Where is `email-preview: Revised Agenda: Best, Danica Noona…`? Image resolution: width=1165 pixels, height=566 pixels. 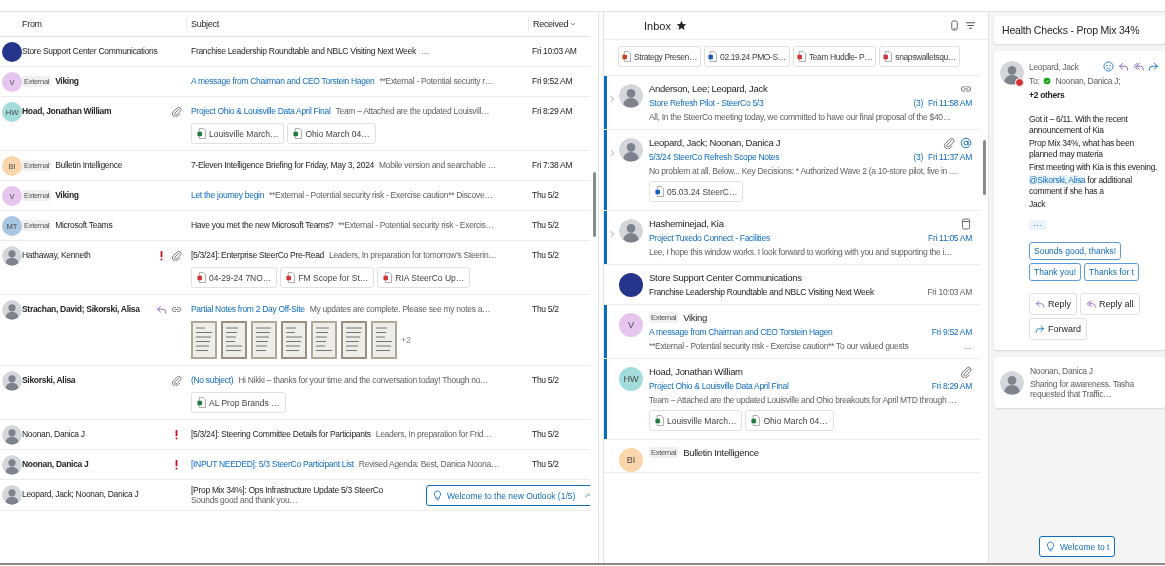 email-preview: Revised Agenda: Best, Danica Noona… is located at coordinates (429, 464).